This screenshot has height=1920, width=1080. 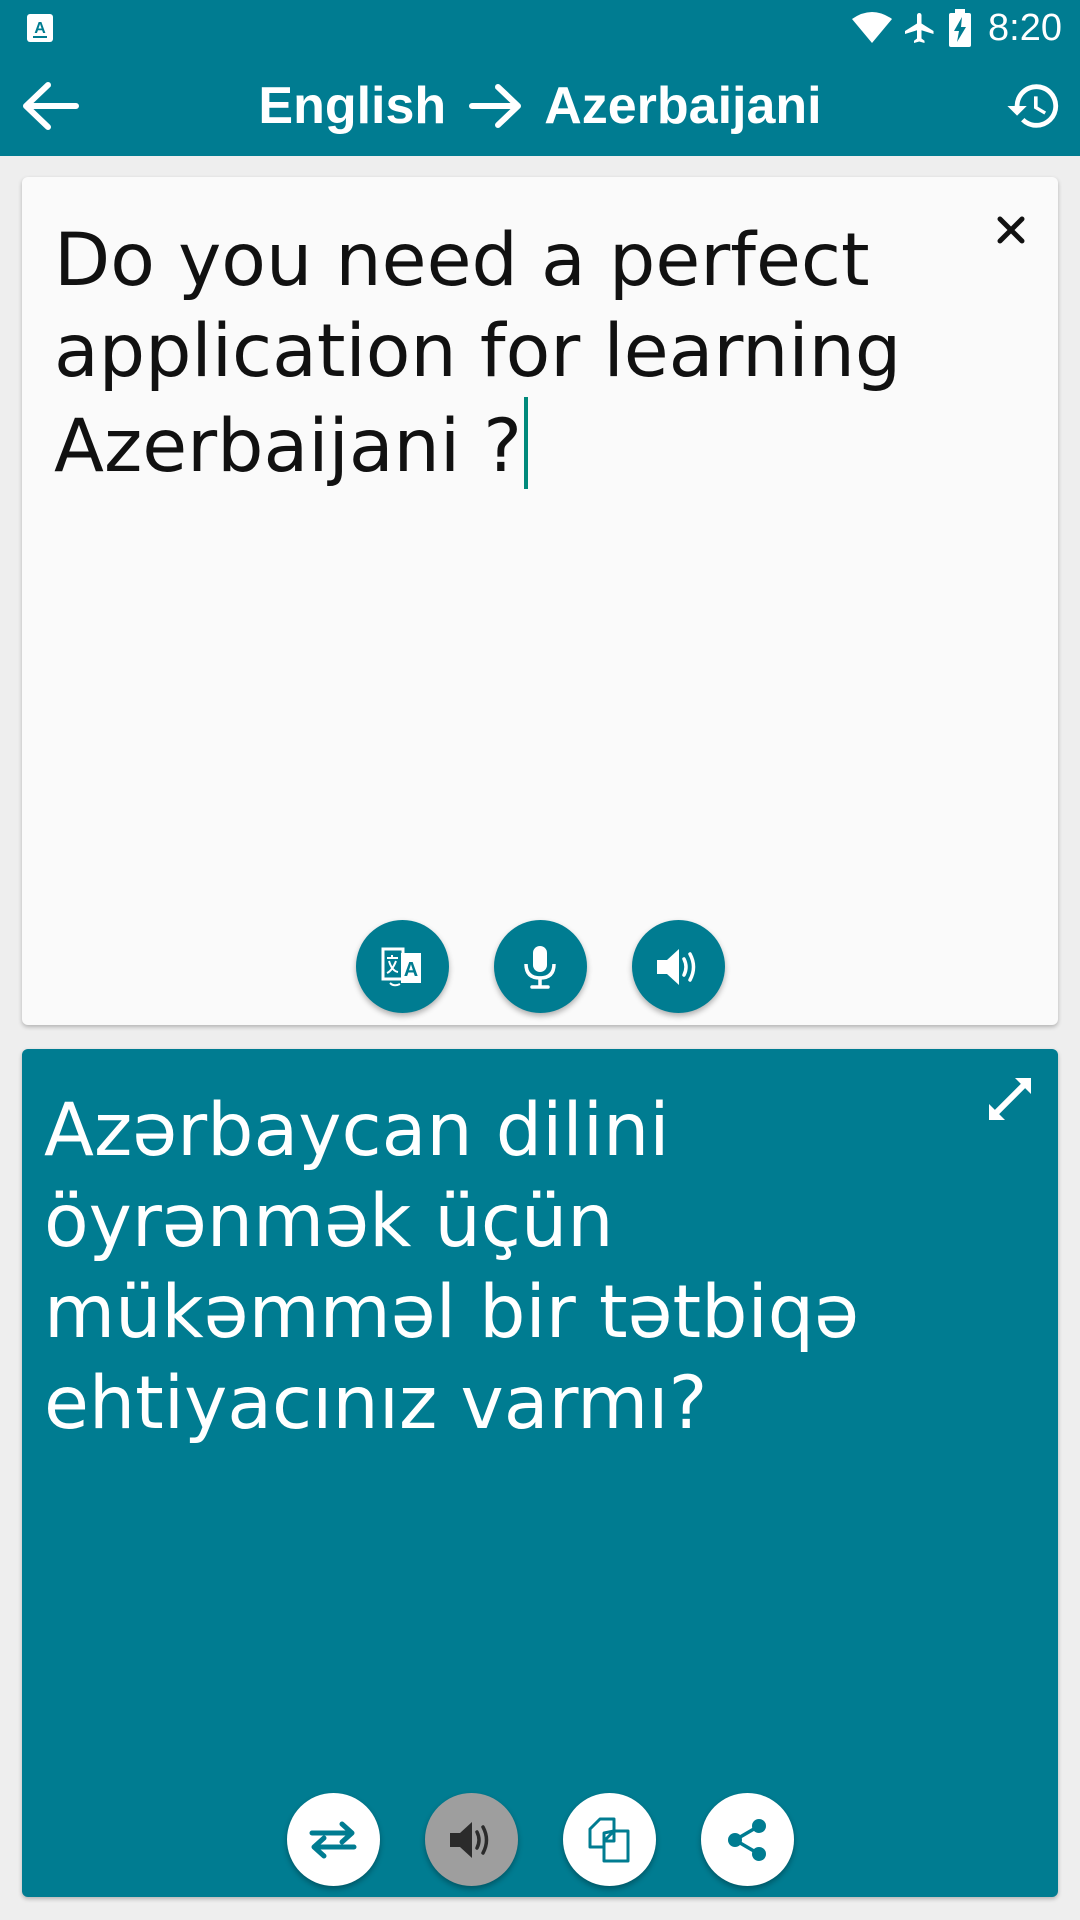 I want to click on share-icon, so click(x=747, y=1839).